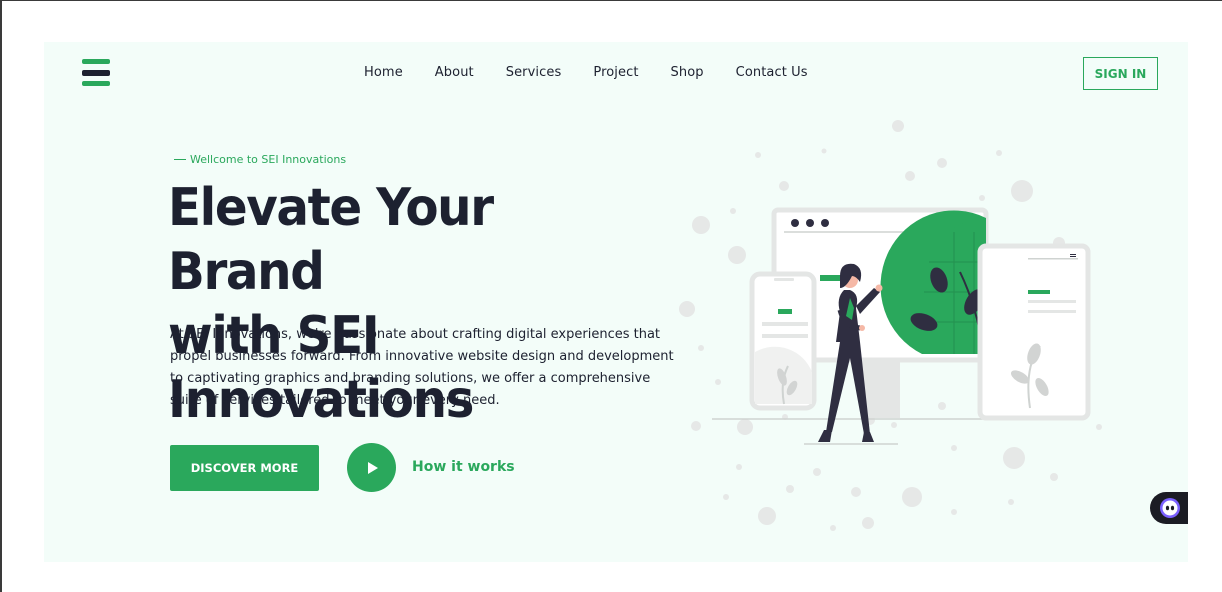 This screenshot has width=1222, height=592. Describe the element at coordinates (244, 468) in the screenshot. I see `discover-more-button: DISCOVER MORE` at that location.